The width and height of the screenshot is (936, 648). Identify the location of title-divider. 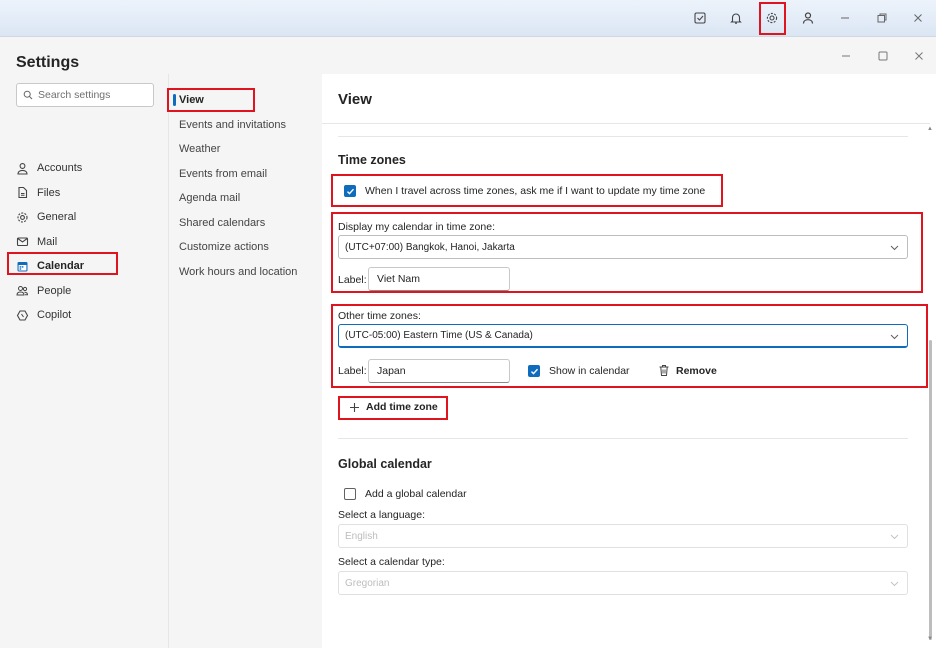
(626, 123).